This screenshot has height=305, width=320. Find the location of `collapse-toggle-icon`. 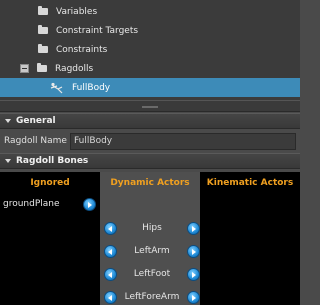

collapse-toggle-icon is located at coordinates (24, 68).